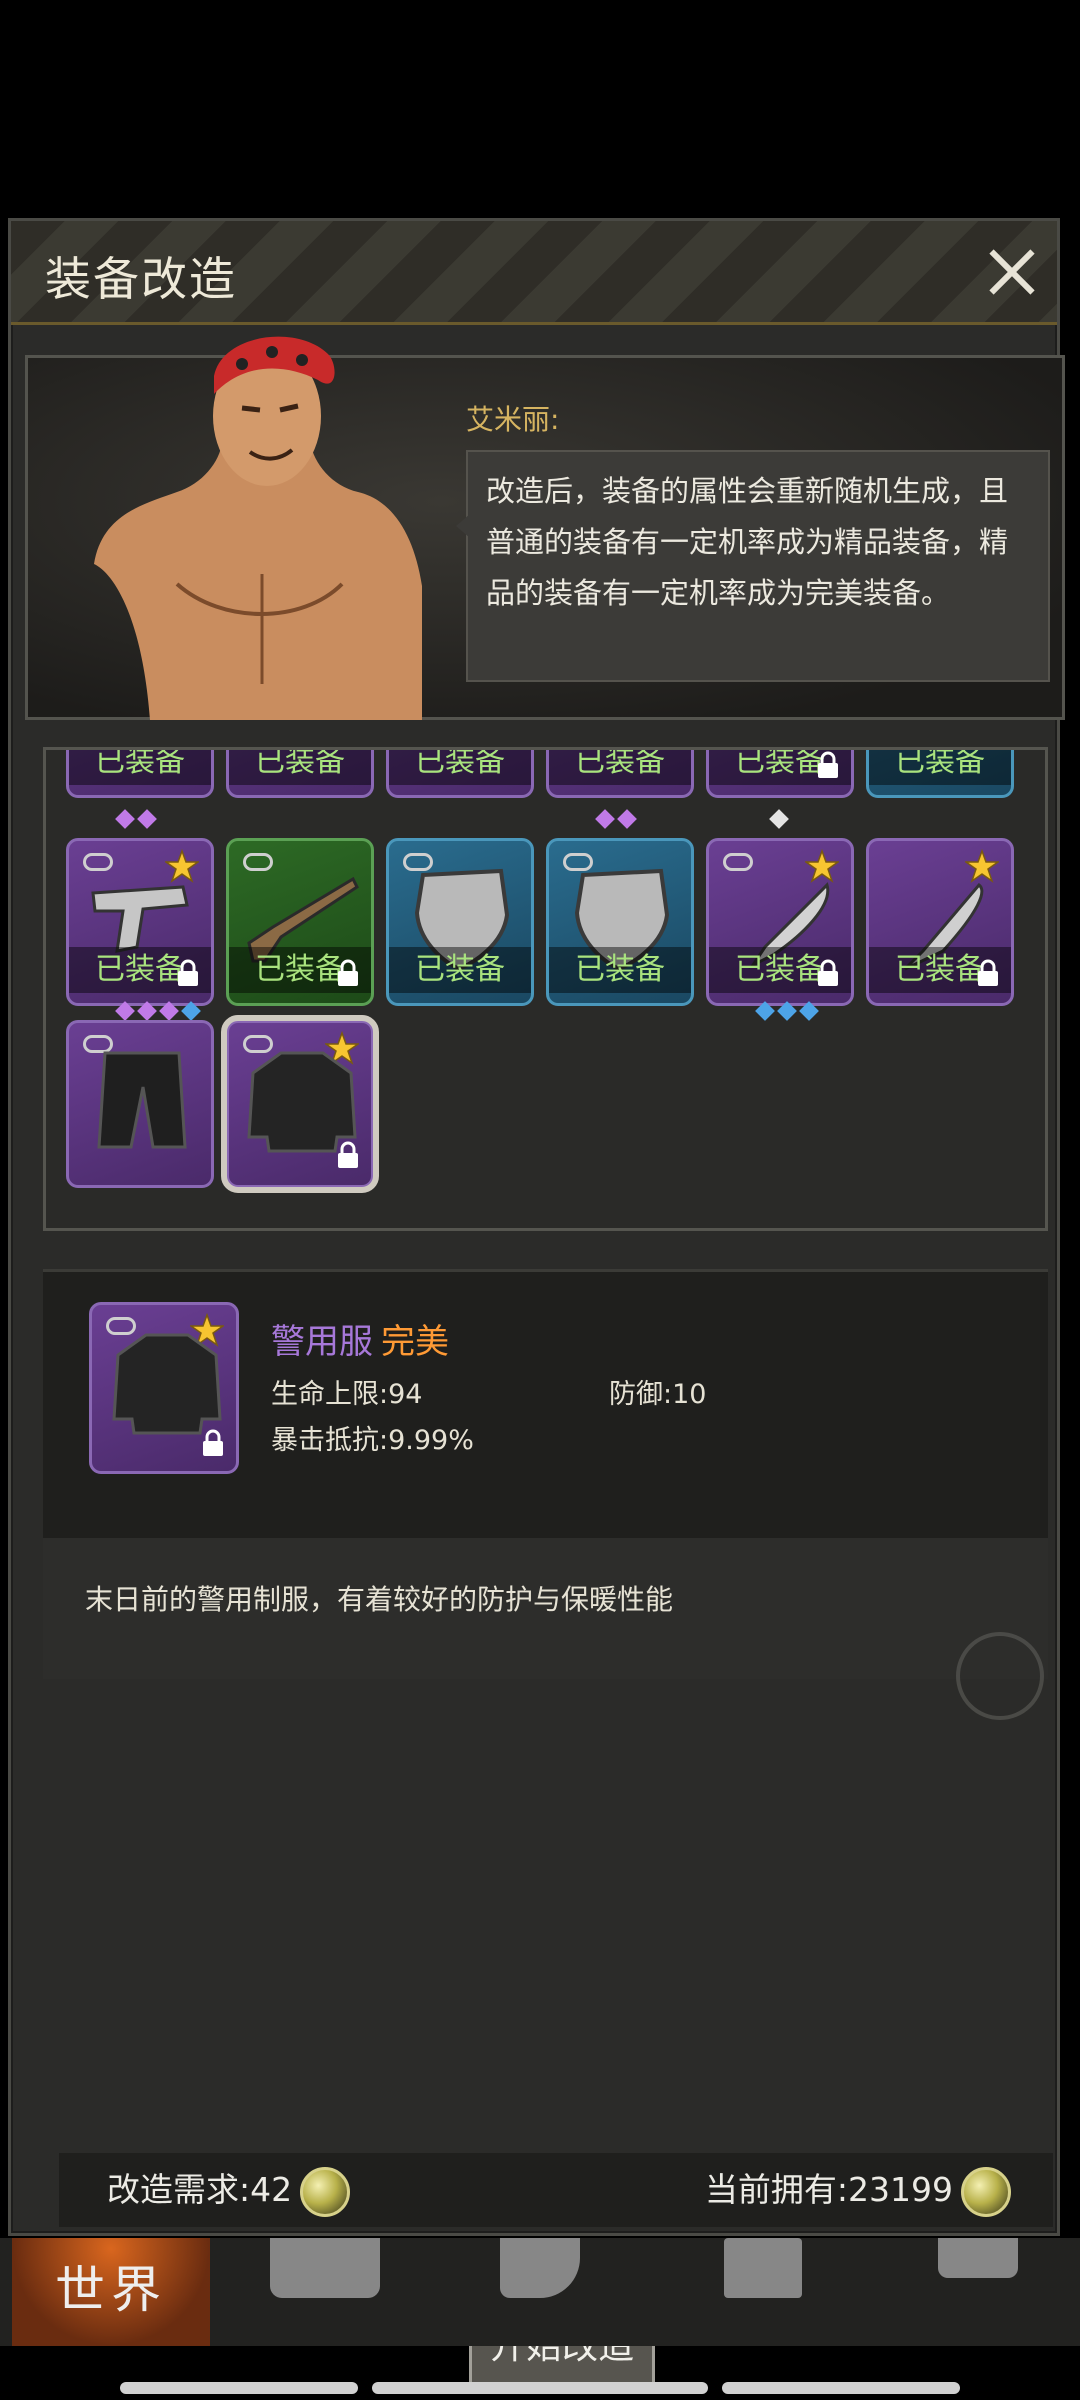 The image size is (1080, 2400). I want to click on backpack-icon, so click(325, 2268).